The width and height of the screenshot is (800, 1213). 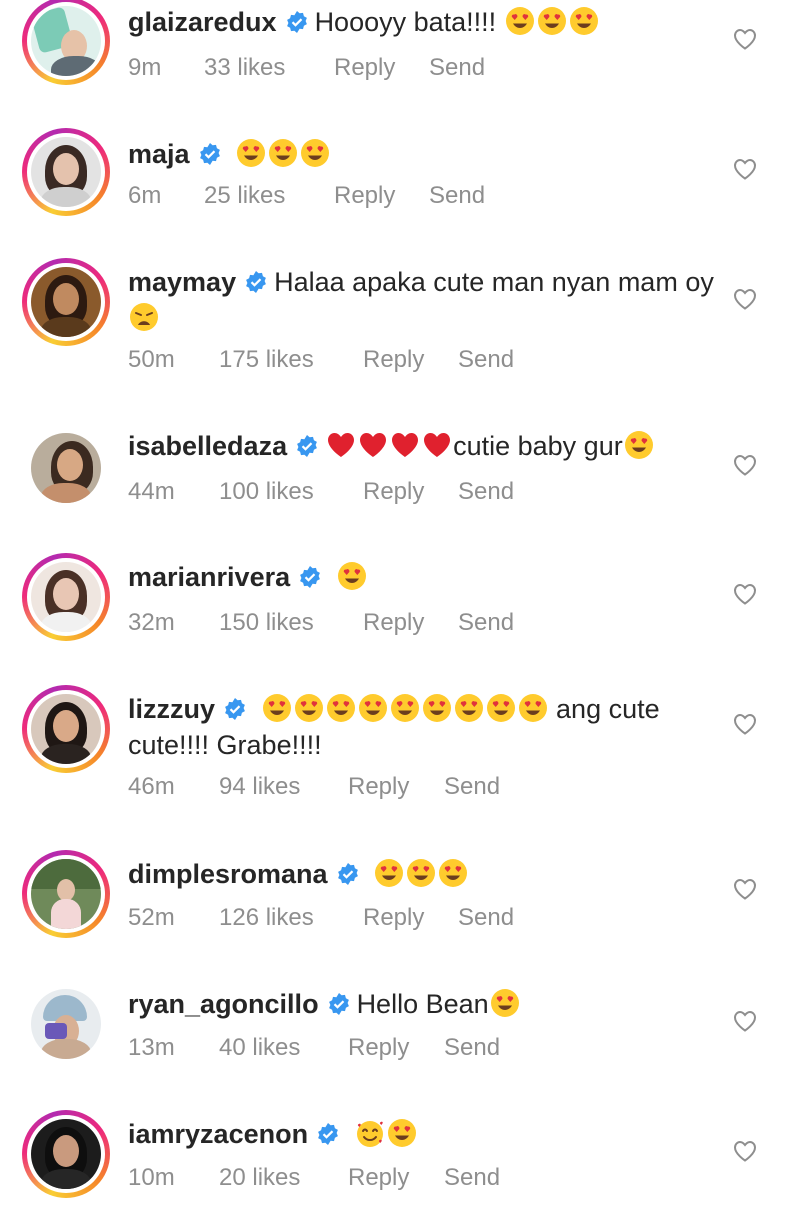 I want to click on comment-likes: 25 likes, so click(x=244, y=196).